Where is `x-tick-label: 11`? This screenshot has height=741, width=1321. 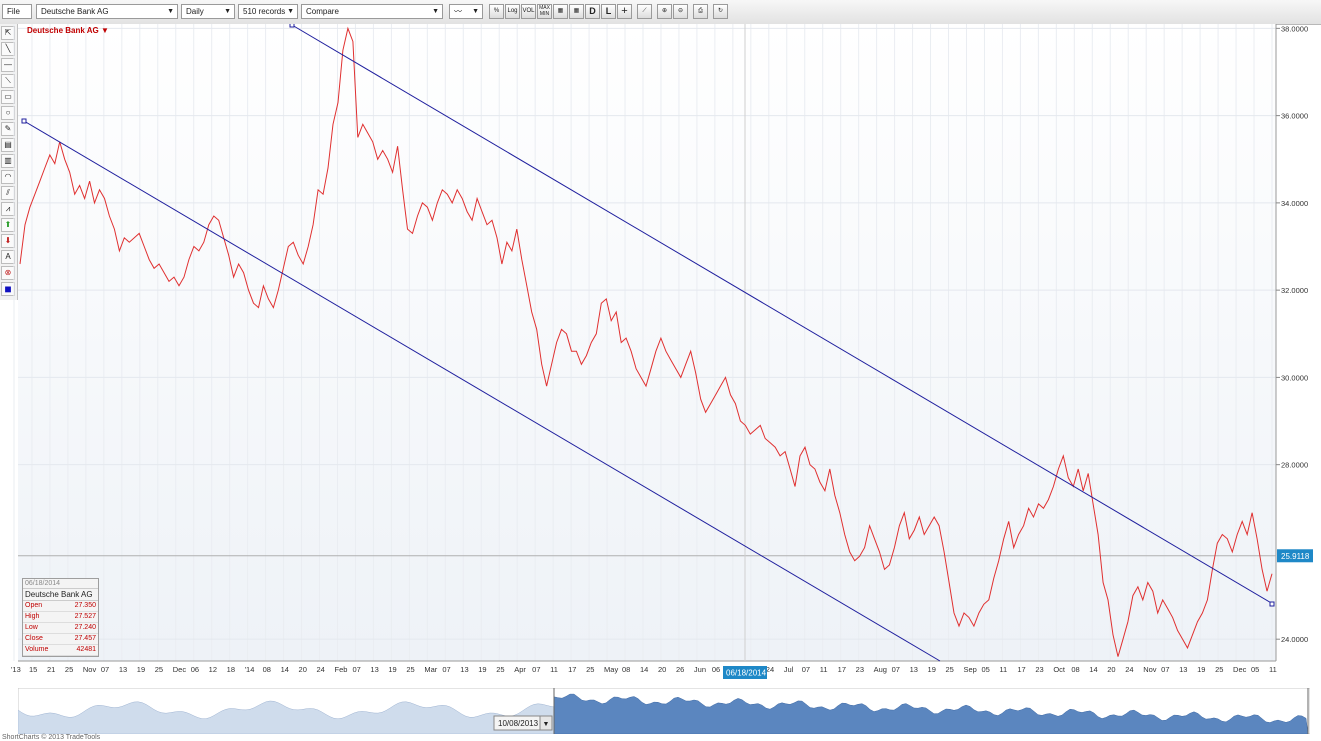
x-tick-label: 11 is located at coordinates (824, 669).